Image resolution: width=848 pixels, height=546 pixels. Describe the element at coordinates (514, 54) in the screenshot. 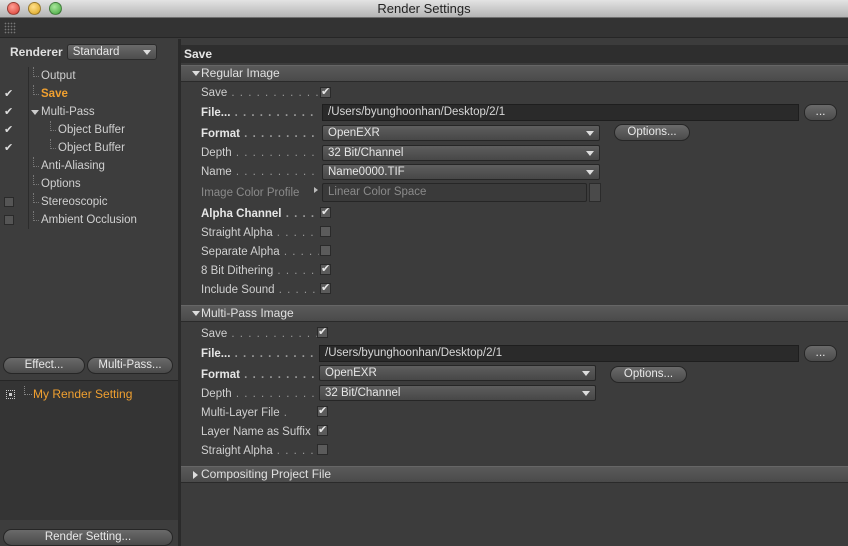

I see `panel-title: Save` at that location.